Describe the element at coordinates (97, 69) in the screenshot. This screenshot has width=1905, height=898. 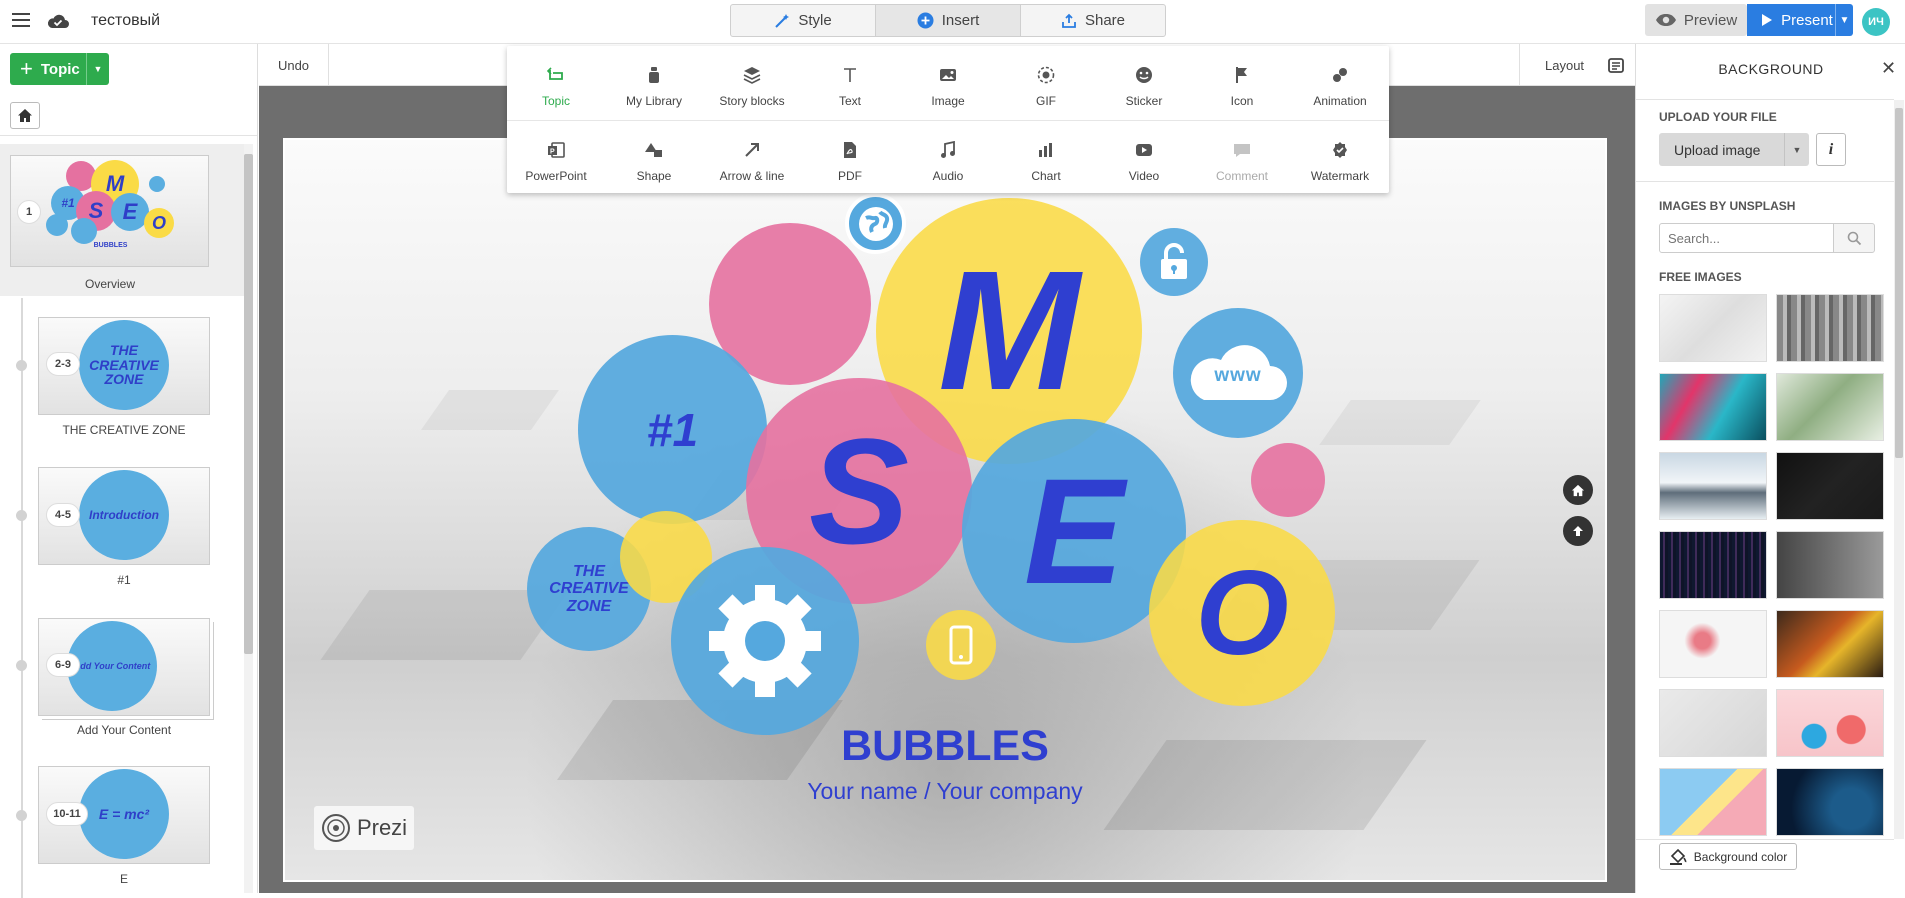
I see `topic-dropdown-button: ▼` at that location.